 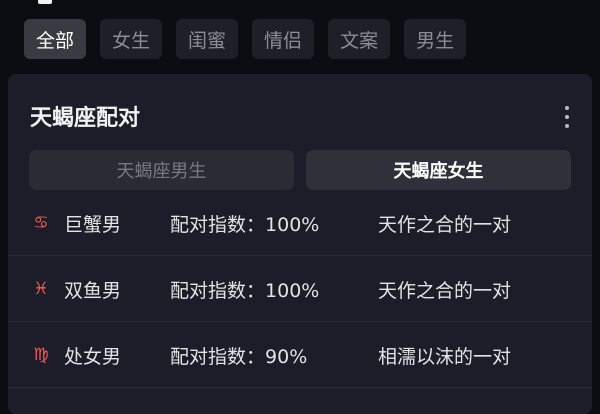 What do you see at coordinates (207, 39) in the screenshot?
I see `tab-bestie: 闺蜜` at bounding box center [207, 39].